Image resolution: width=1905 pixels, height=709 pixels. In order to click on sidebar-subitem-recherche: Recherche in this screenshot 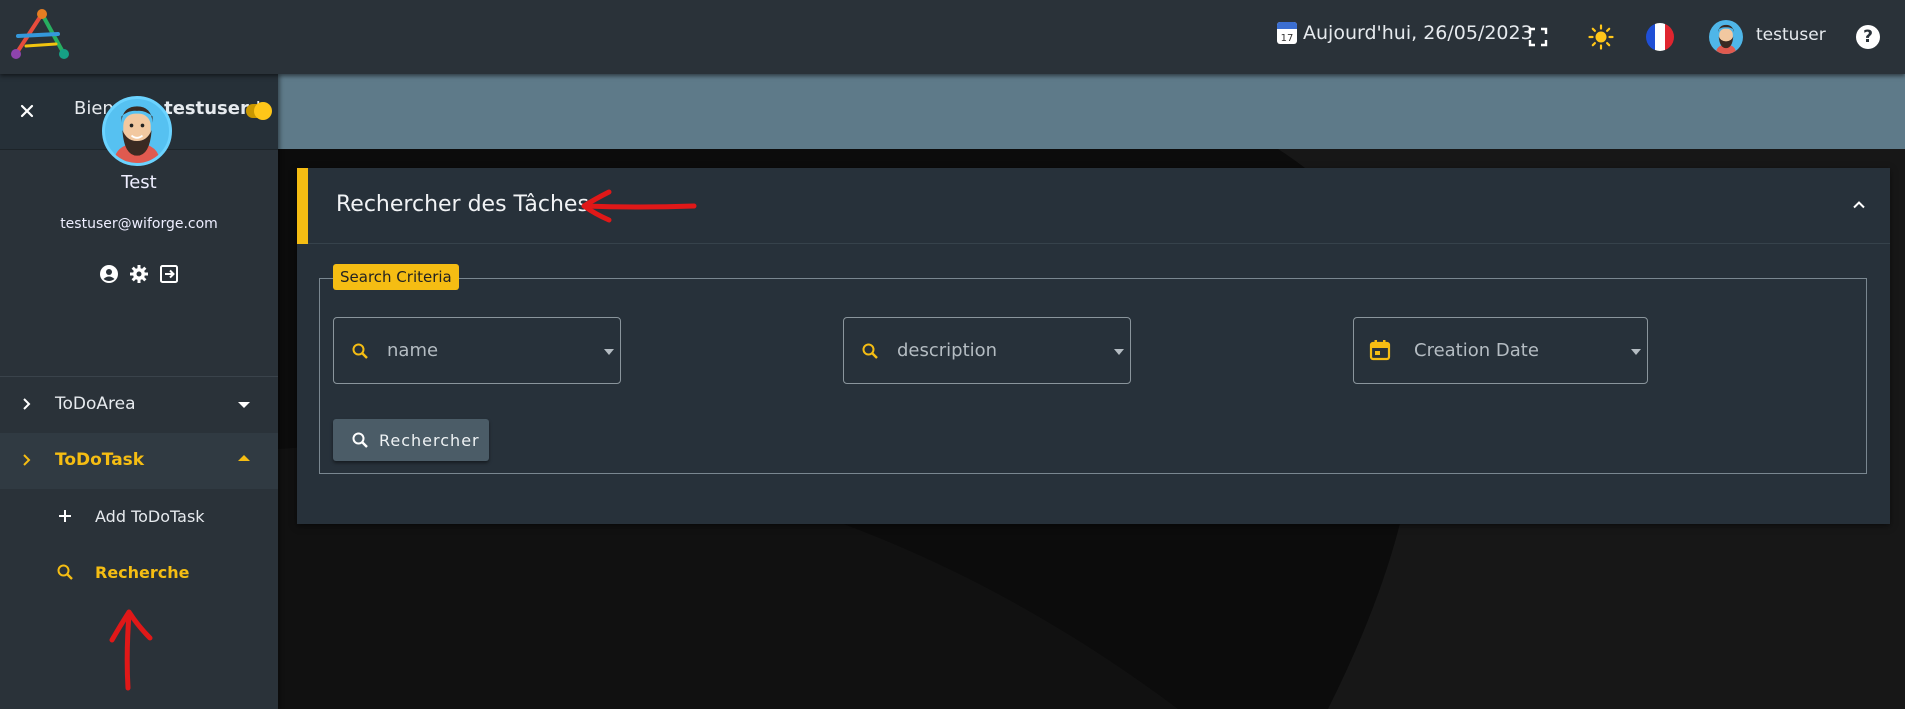, I will do `click(139, 573)`.